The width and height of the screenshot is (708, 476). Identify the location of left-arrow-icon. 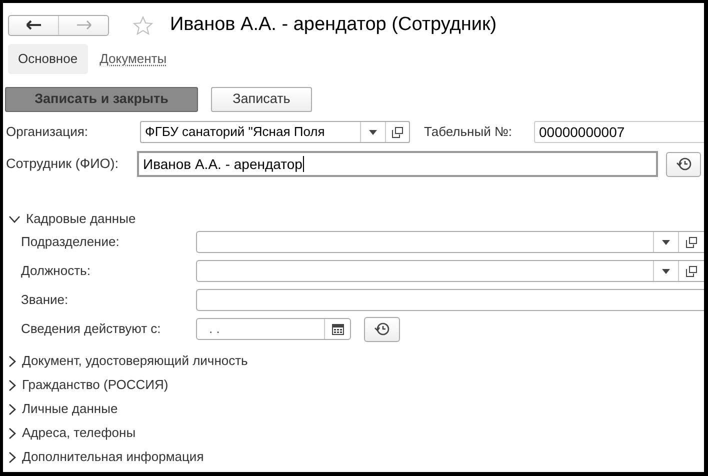
(34, 25).